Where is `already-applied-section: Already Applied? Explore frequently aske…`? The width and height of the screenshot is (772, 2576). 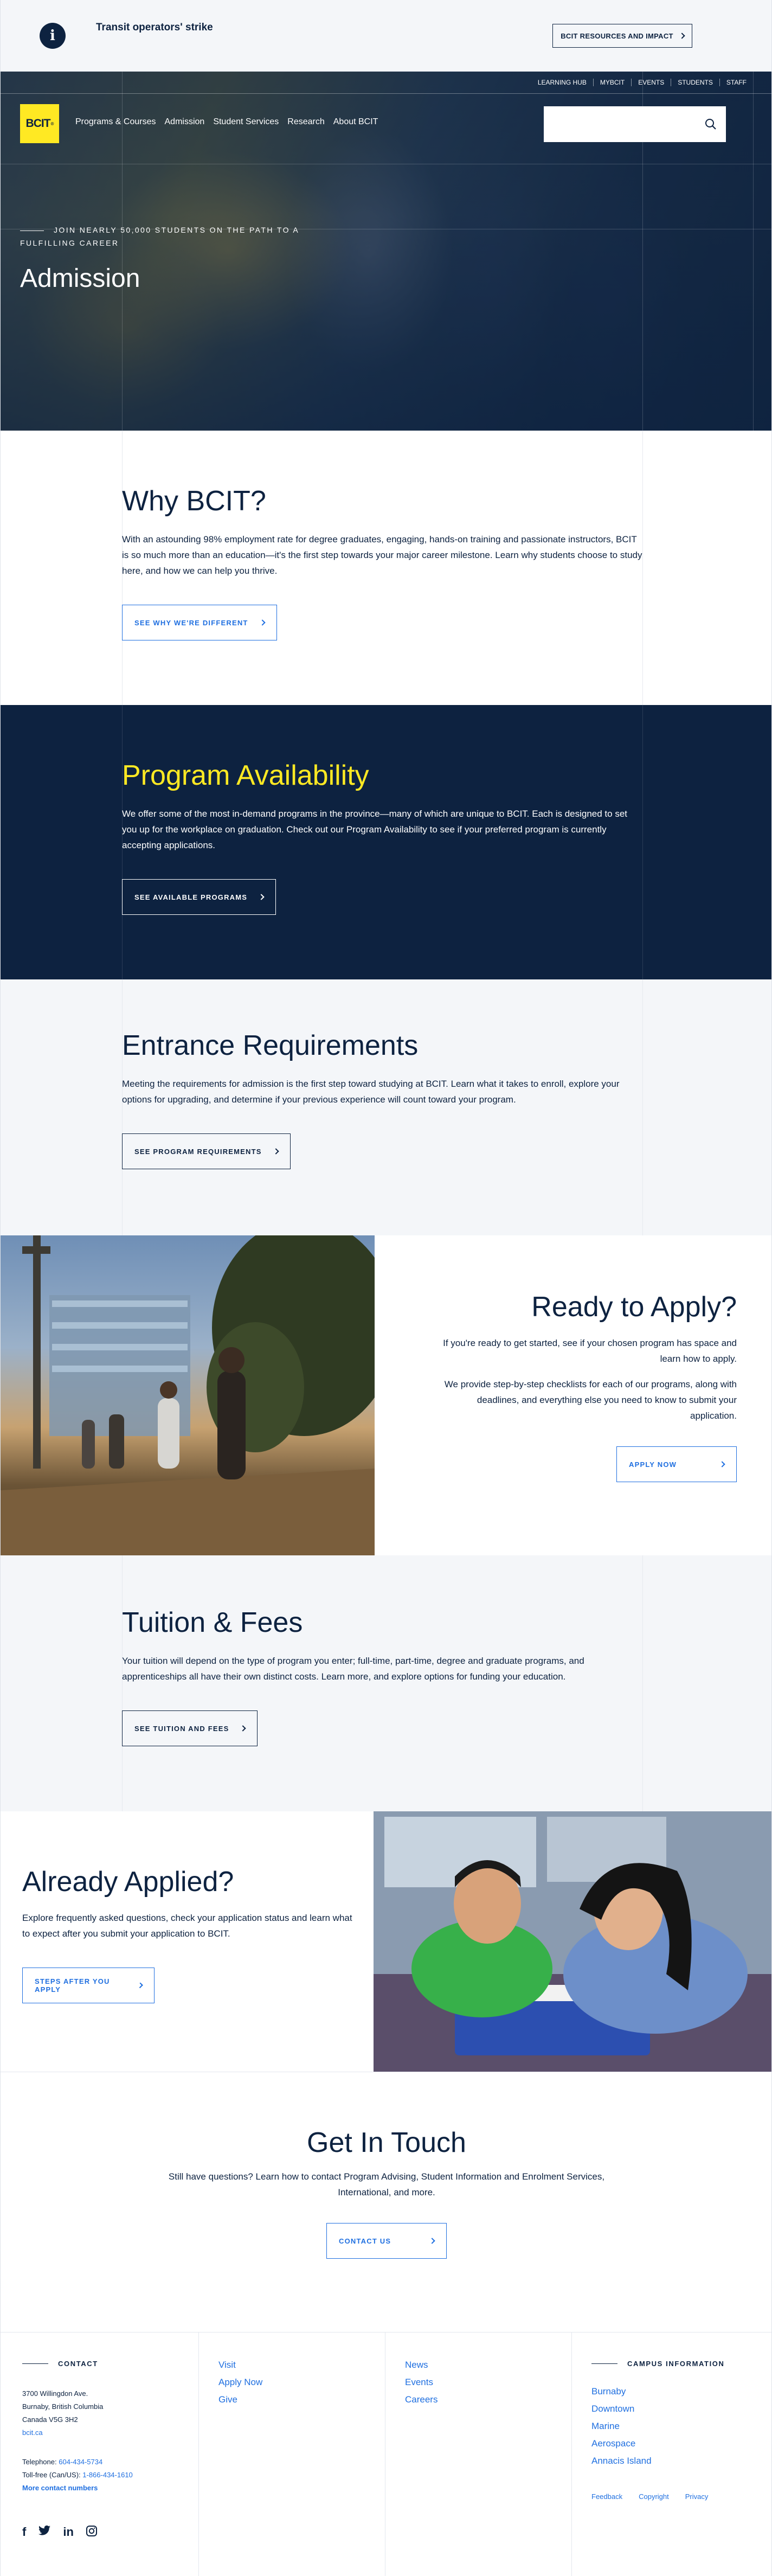
already-applied-section: Already Applied? Explore frequently aske… is located at coordinates (386, 1941).